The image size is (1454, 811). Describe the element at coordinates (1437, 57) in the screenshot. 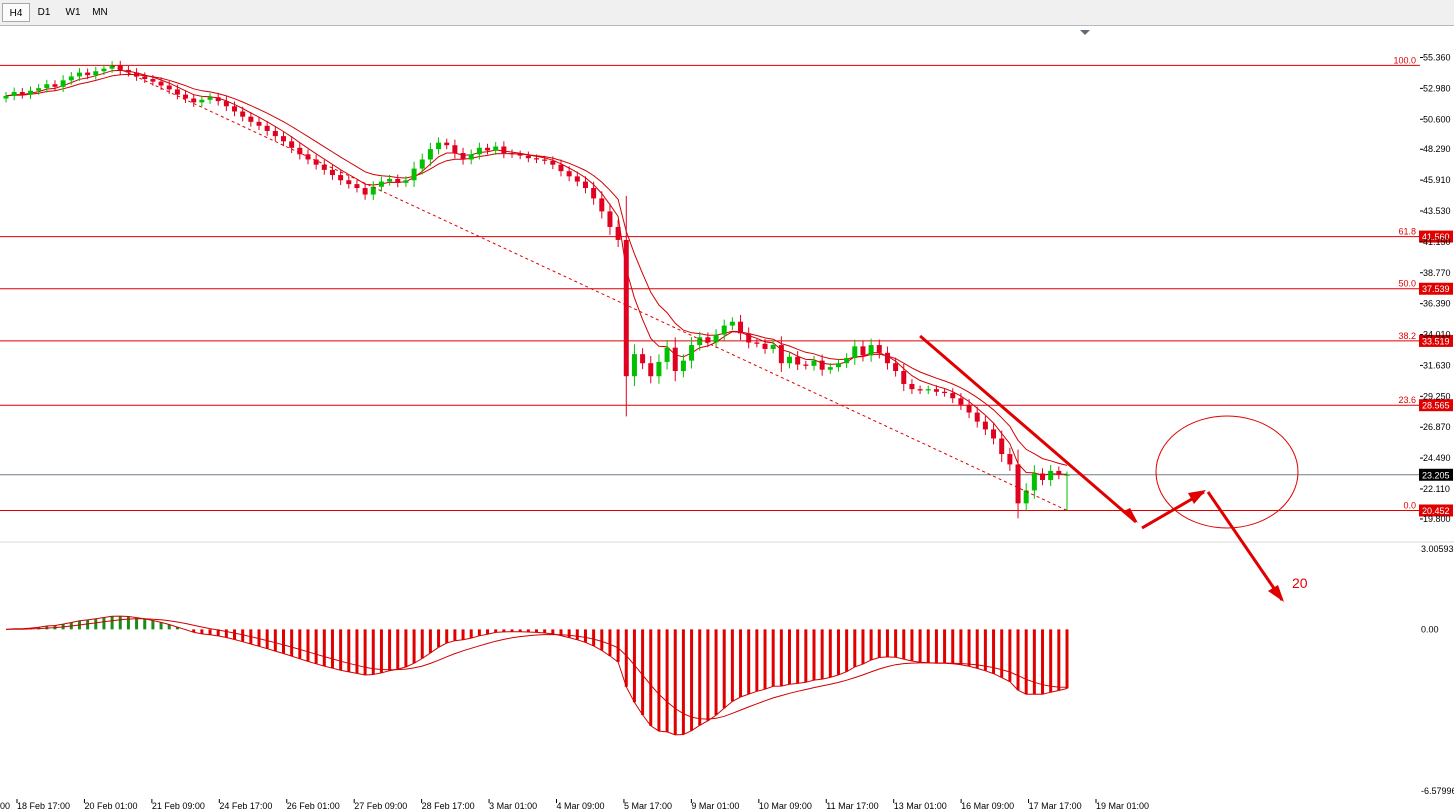

I see `price-tick-label-0: 55.360` at that location.